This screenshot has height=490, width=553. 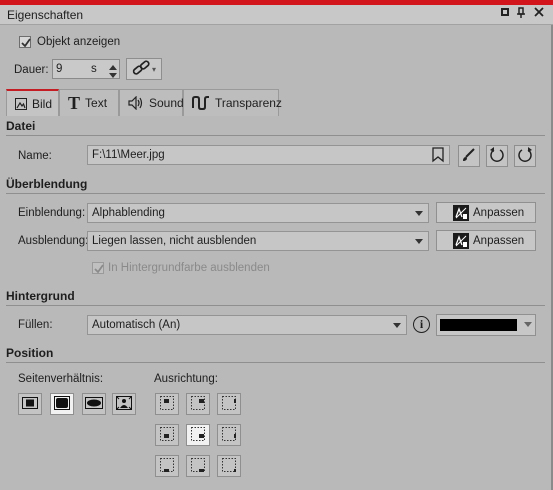 I want to click on align-bottom-right-icon, so click(x=230, y=466).